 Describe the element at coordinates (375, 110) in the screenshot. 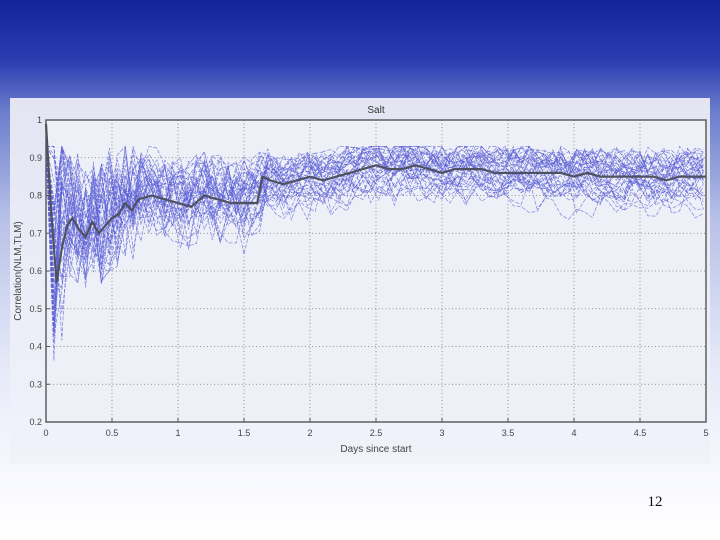

I see `chart-title: Salt` at that location.